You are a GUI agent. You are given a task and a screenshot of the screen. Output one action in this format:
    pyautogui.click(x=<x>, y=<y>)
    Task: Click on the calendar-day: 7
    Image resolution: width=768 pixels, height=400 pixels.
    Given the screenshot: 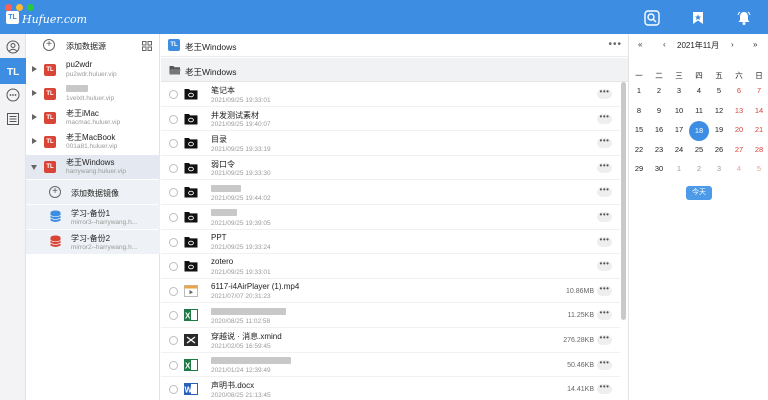 What is the action you would take?
    pyautogui.click(x=758, y=91)
    